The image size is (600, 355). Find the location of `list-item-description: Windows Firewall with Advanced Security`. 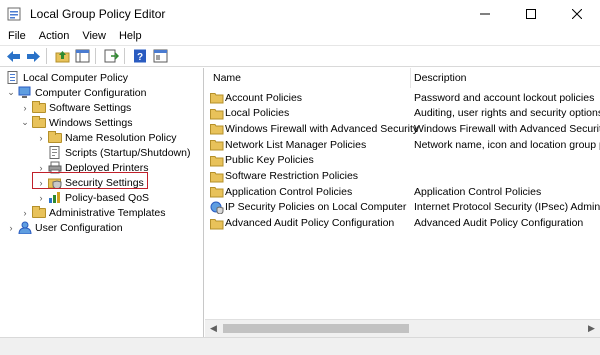

list-item-description: Windows Firewall with Advanced Security is located at coordinates (507, 128).